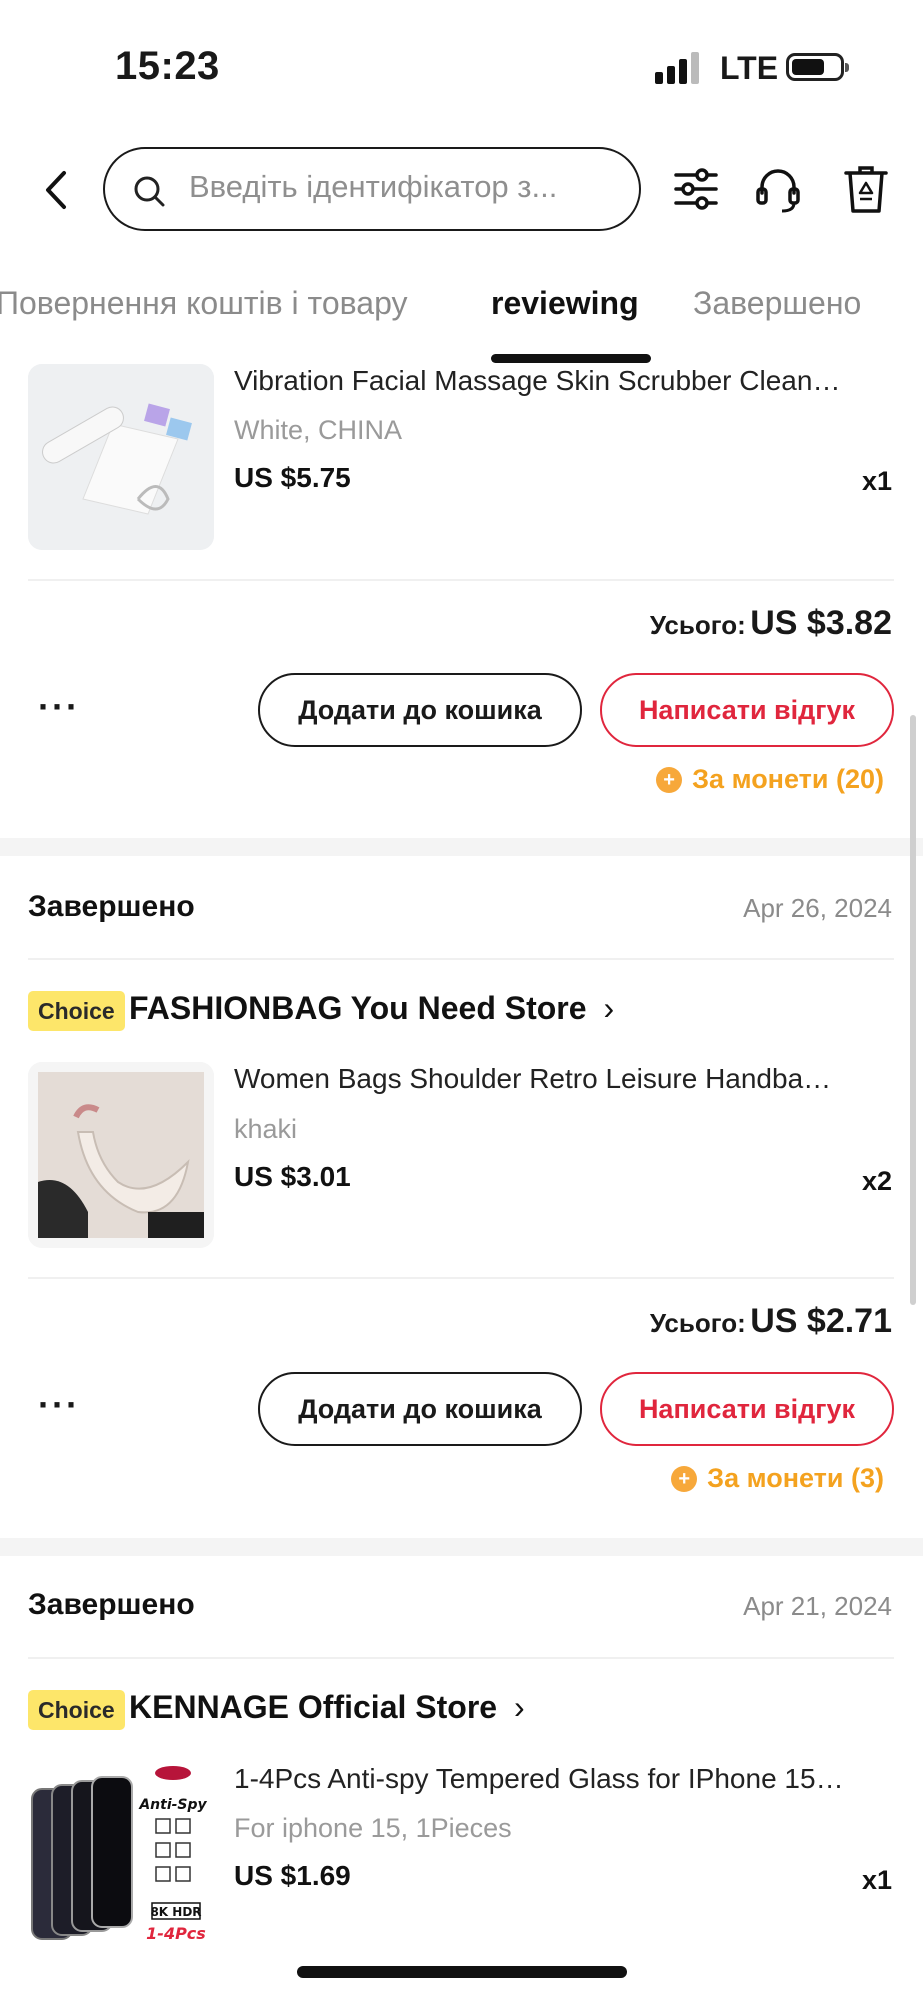 Image resolution: width=923 pixels, height=2000 pixels. I want to click on product-price: US $3.01, so click(292, 1176).